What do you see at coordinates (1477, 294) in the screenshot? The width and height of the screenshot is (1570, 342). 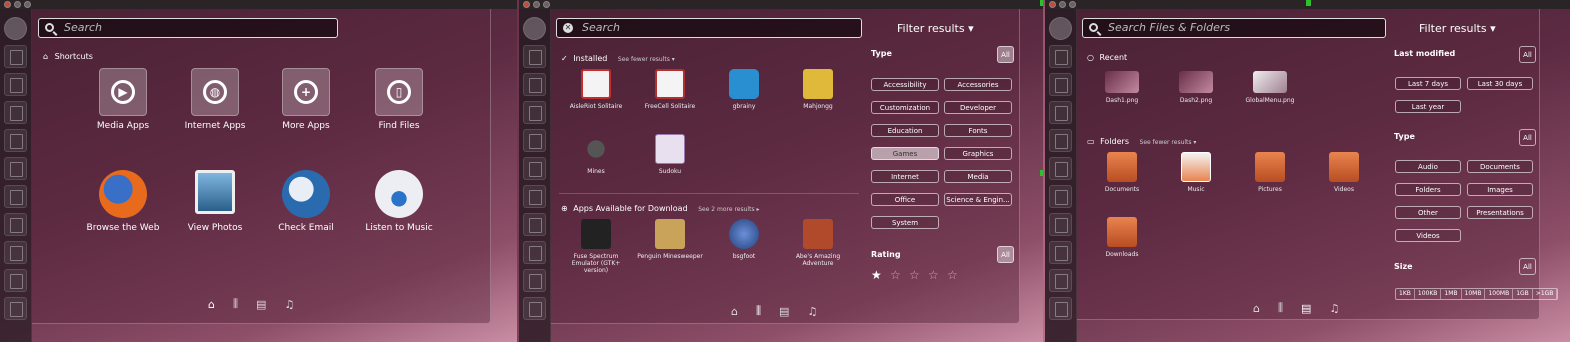 I see `size-range-bar: 1KB 100KB 1MB 10MB 100MB 1GB >1GB` at bounding box center [1477, 294].